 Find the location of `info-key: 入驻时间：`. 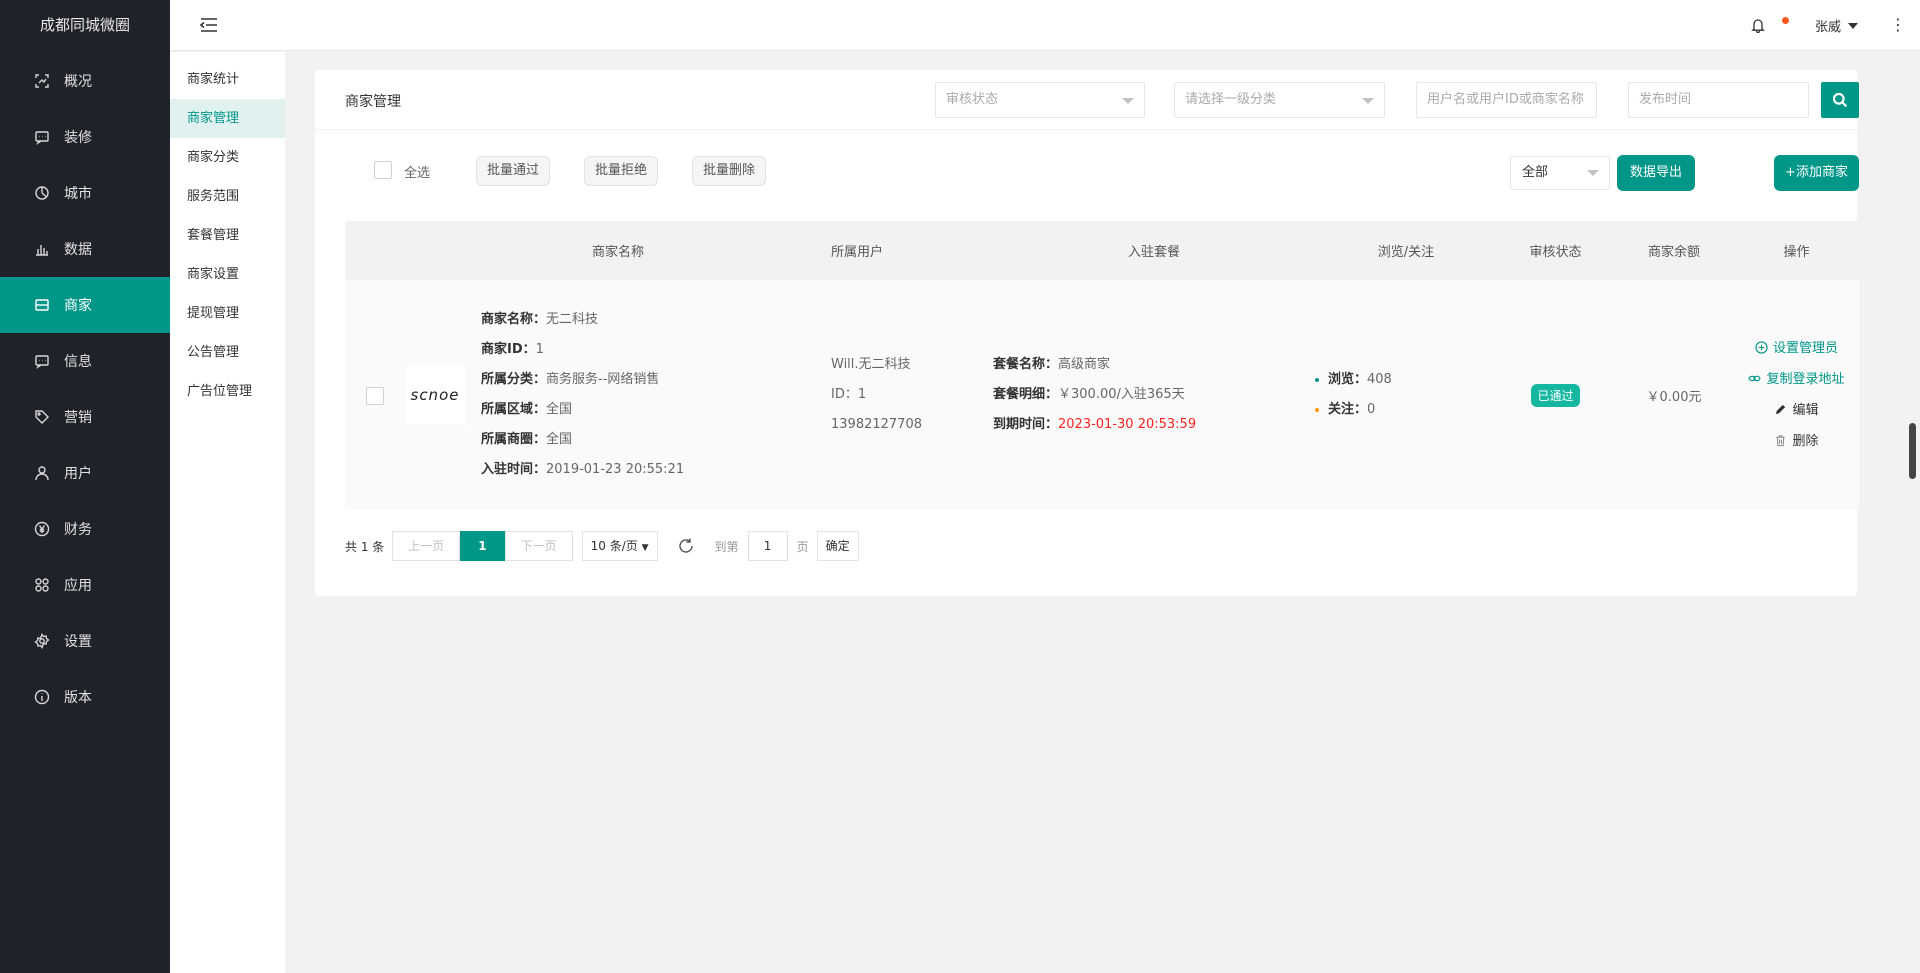

info-key: 入驻时间： is located at coordinates (514, 469).